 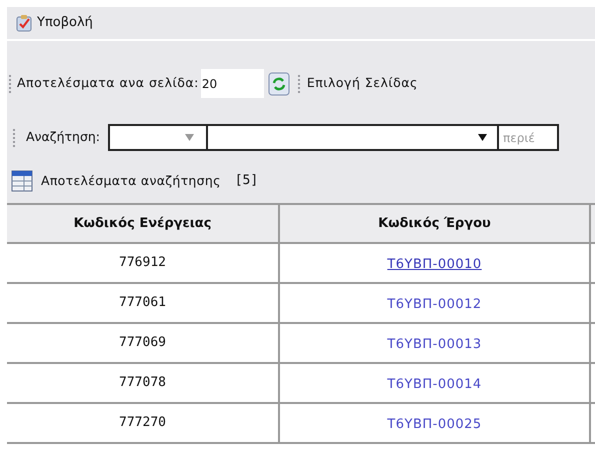 I want to click on project-code-link: Τ6ΥΒΠ-00010, so click(x=434, y=264).